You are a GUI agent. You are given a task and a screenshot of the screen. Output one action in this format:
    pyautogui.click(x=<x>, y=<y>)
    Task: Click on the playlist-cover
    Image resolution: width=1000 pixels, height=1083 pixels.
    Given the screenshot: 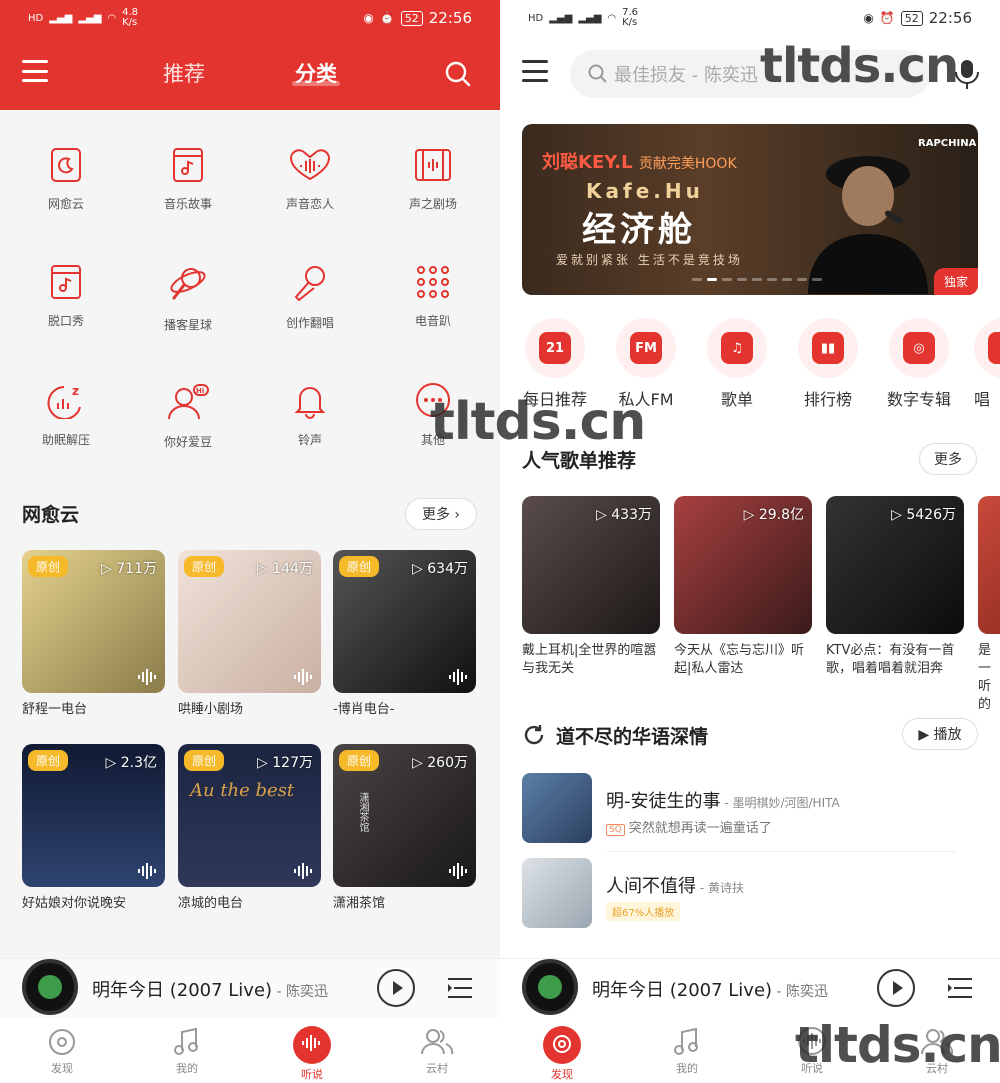 What is the action you would take?
    pyautogui.click(x=989, y=565)
    